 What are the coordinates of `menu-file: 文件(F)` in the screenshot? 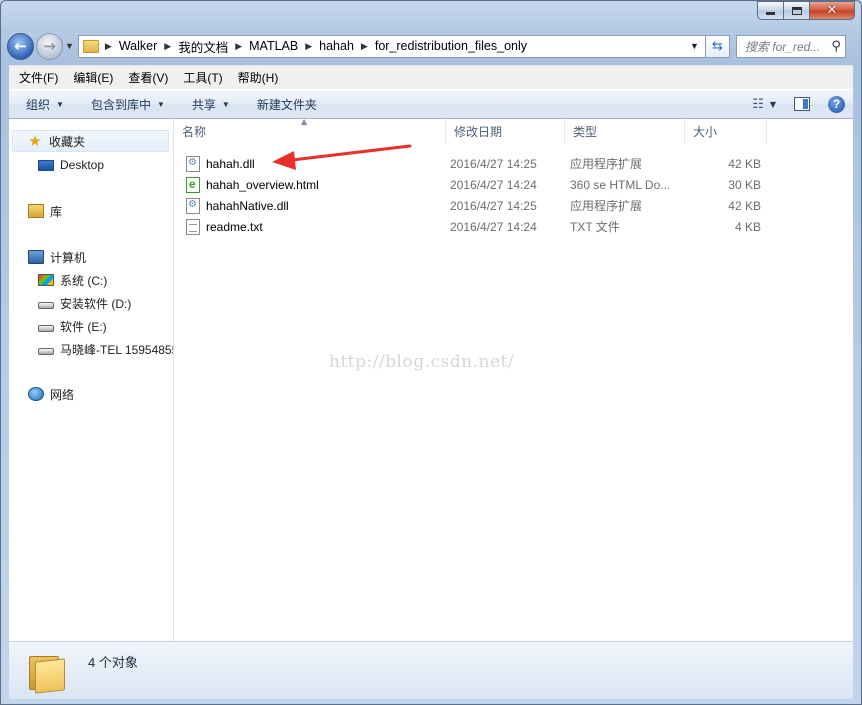 It's located at (38, 77).